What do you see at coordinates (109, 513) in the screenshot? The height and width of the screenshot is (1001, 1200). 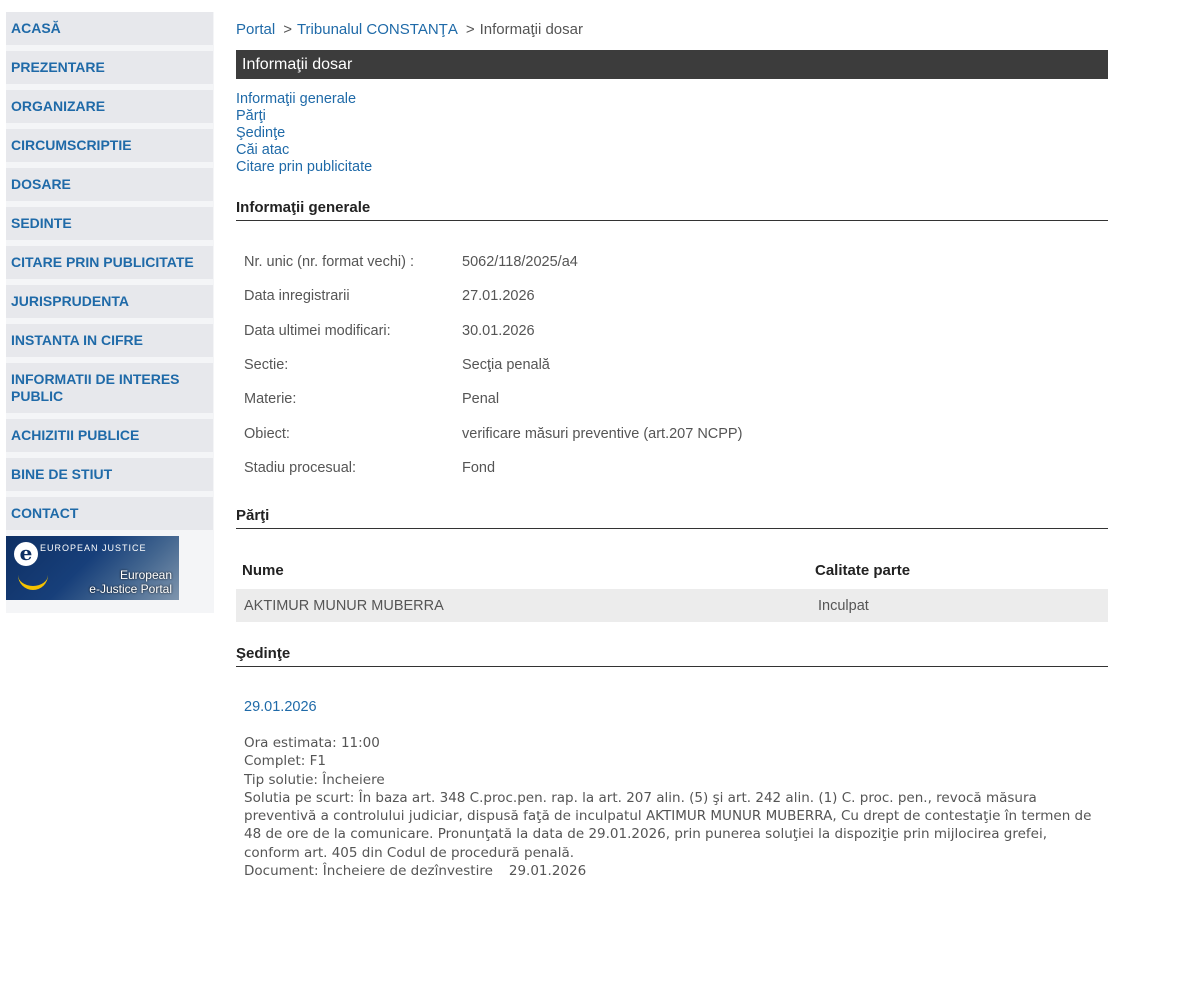 I see `nav-item-contact: CONTACT` at bounding box center [109, 513].